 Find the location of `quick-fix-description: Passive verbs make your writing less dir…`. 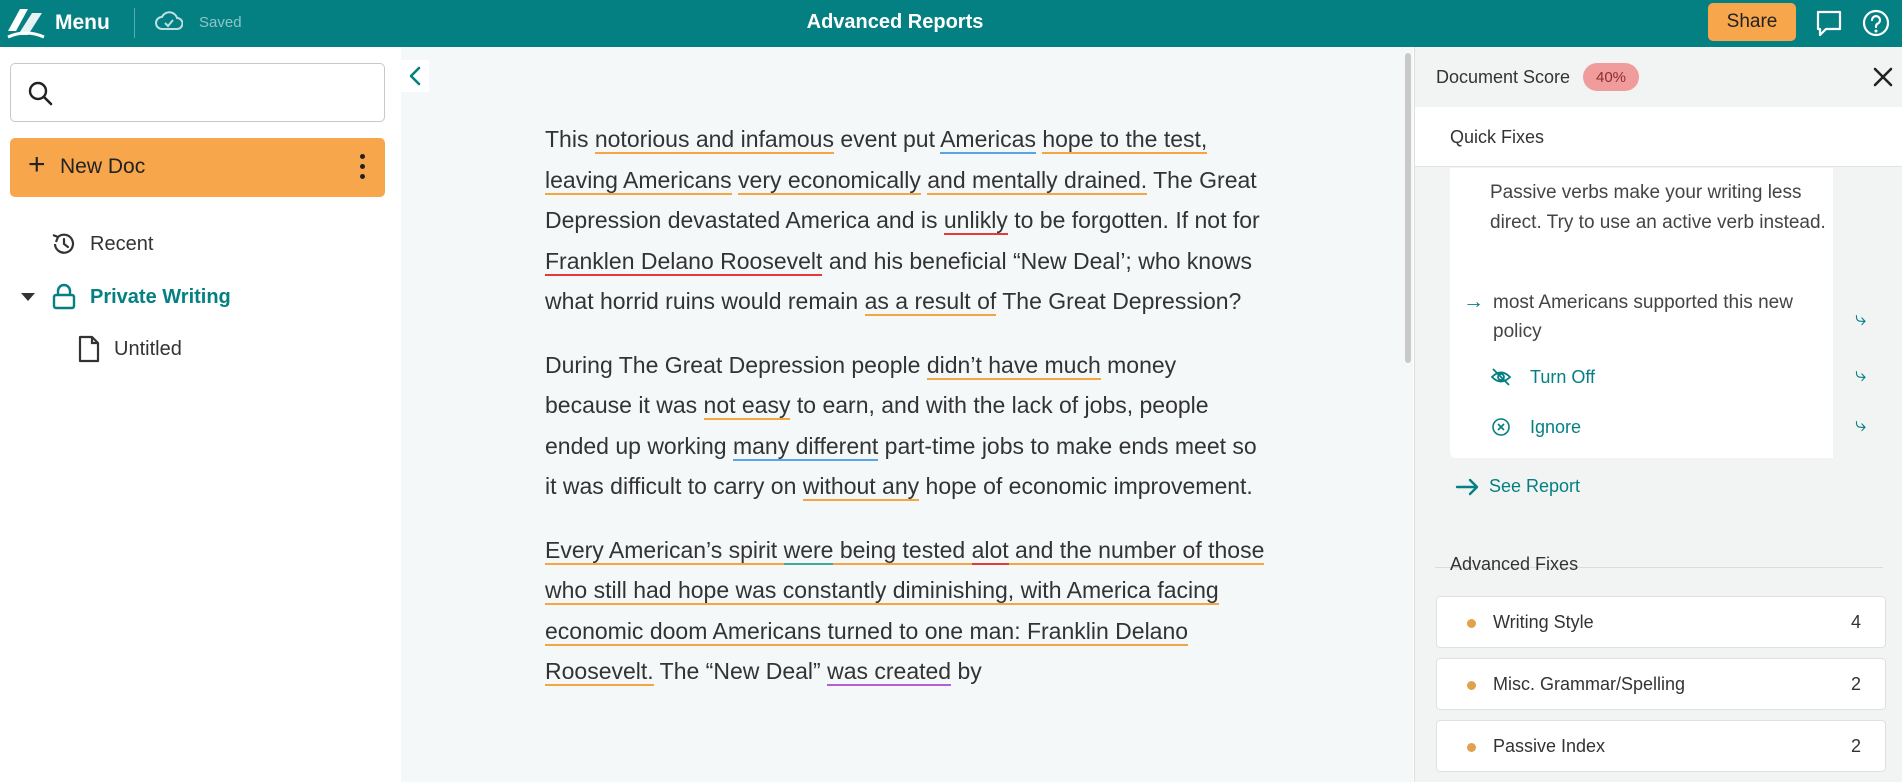

quick-fix-description: Passive verbs make your writing less dir… is located at coordinates (1658, 207).